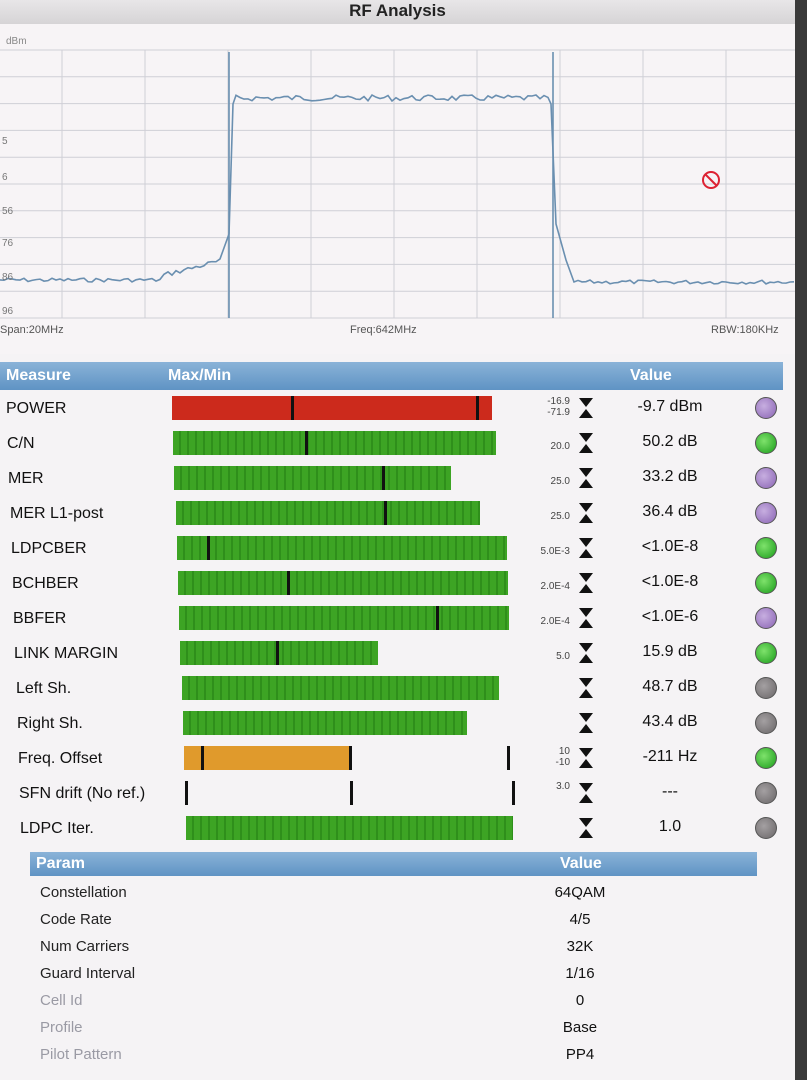 This screenshot has height=1080, width=807. I want to click on measure-row-bbfer: BBFER 2.0E-4 <1.0E-6, so click(397, 620).